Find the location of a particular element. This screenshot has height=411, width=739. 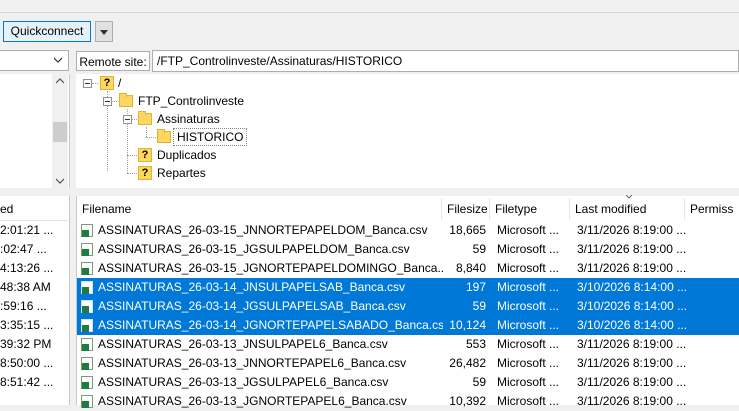

column-header-filesize: Filesize is located at coordinates (466, 209).